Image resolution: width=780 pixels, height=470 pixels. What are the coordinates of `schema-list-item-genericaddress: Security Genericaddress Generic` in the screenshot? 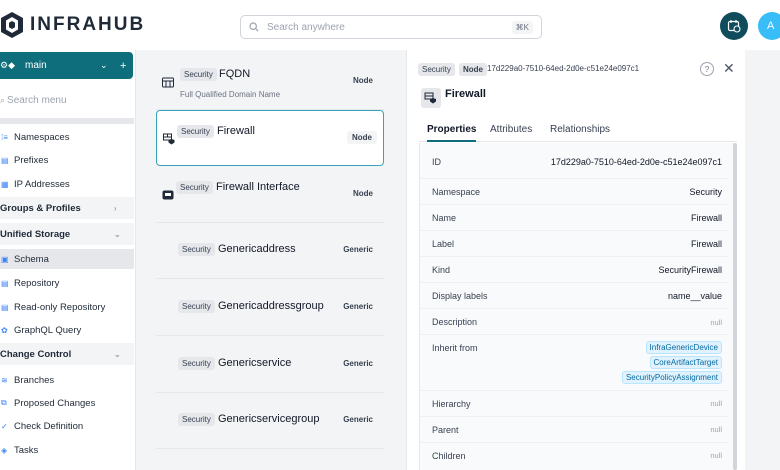 It's located at (270, 251).